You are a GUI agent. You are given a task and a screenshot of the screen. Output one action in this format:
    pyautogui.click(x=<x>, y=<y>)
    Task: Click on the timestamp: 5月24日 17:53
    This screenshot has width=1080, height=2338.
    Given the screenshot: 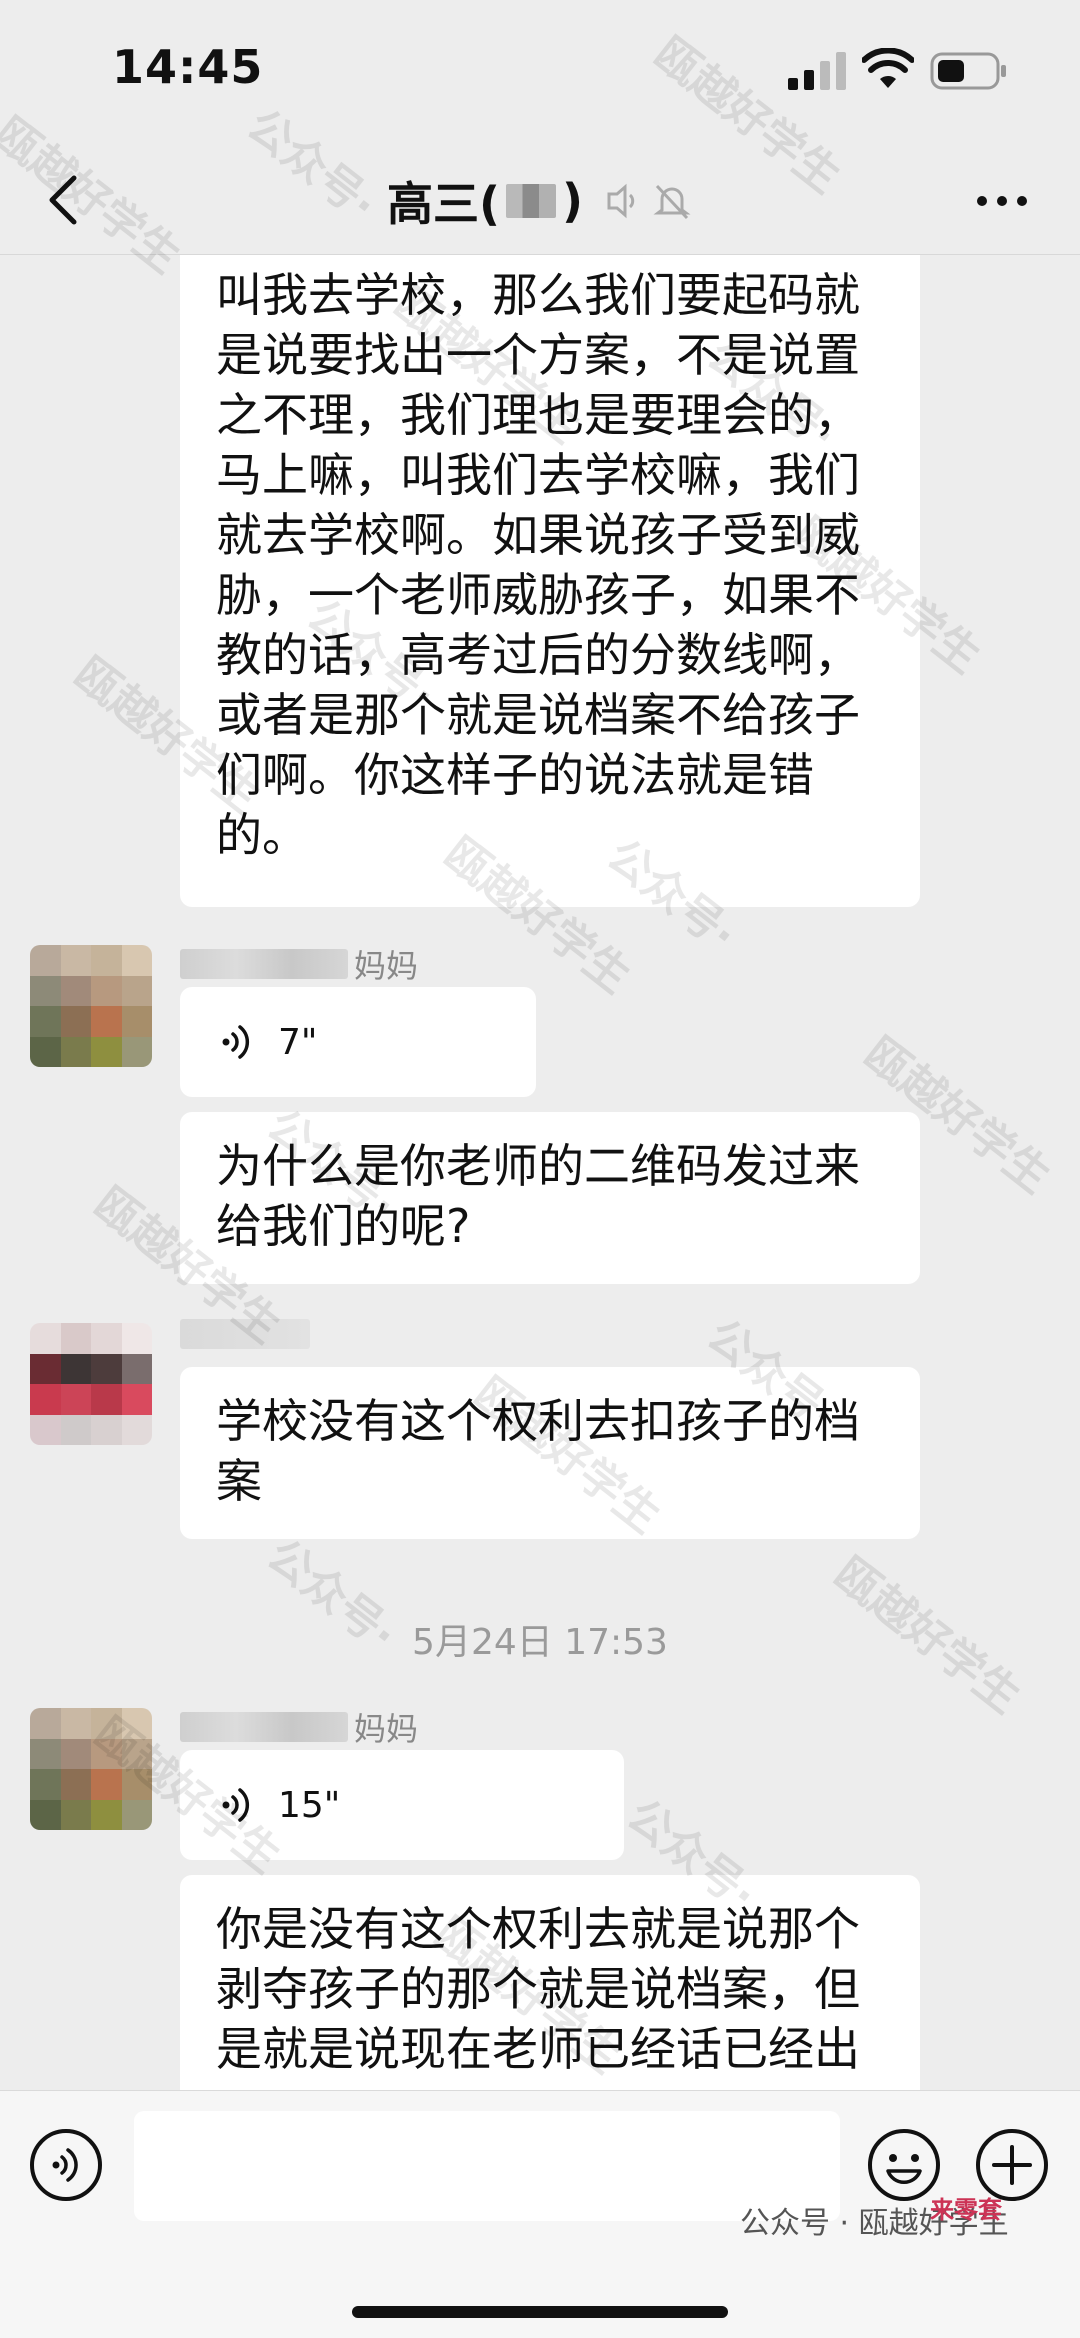 What is the action you would take?
    pyautogui.click(x=540, y=1642)
    